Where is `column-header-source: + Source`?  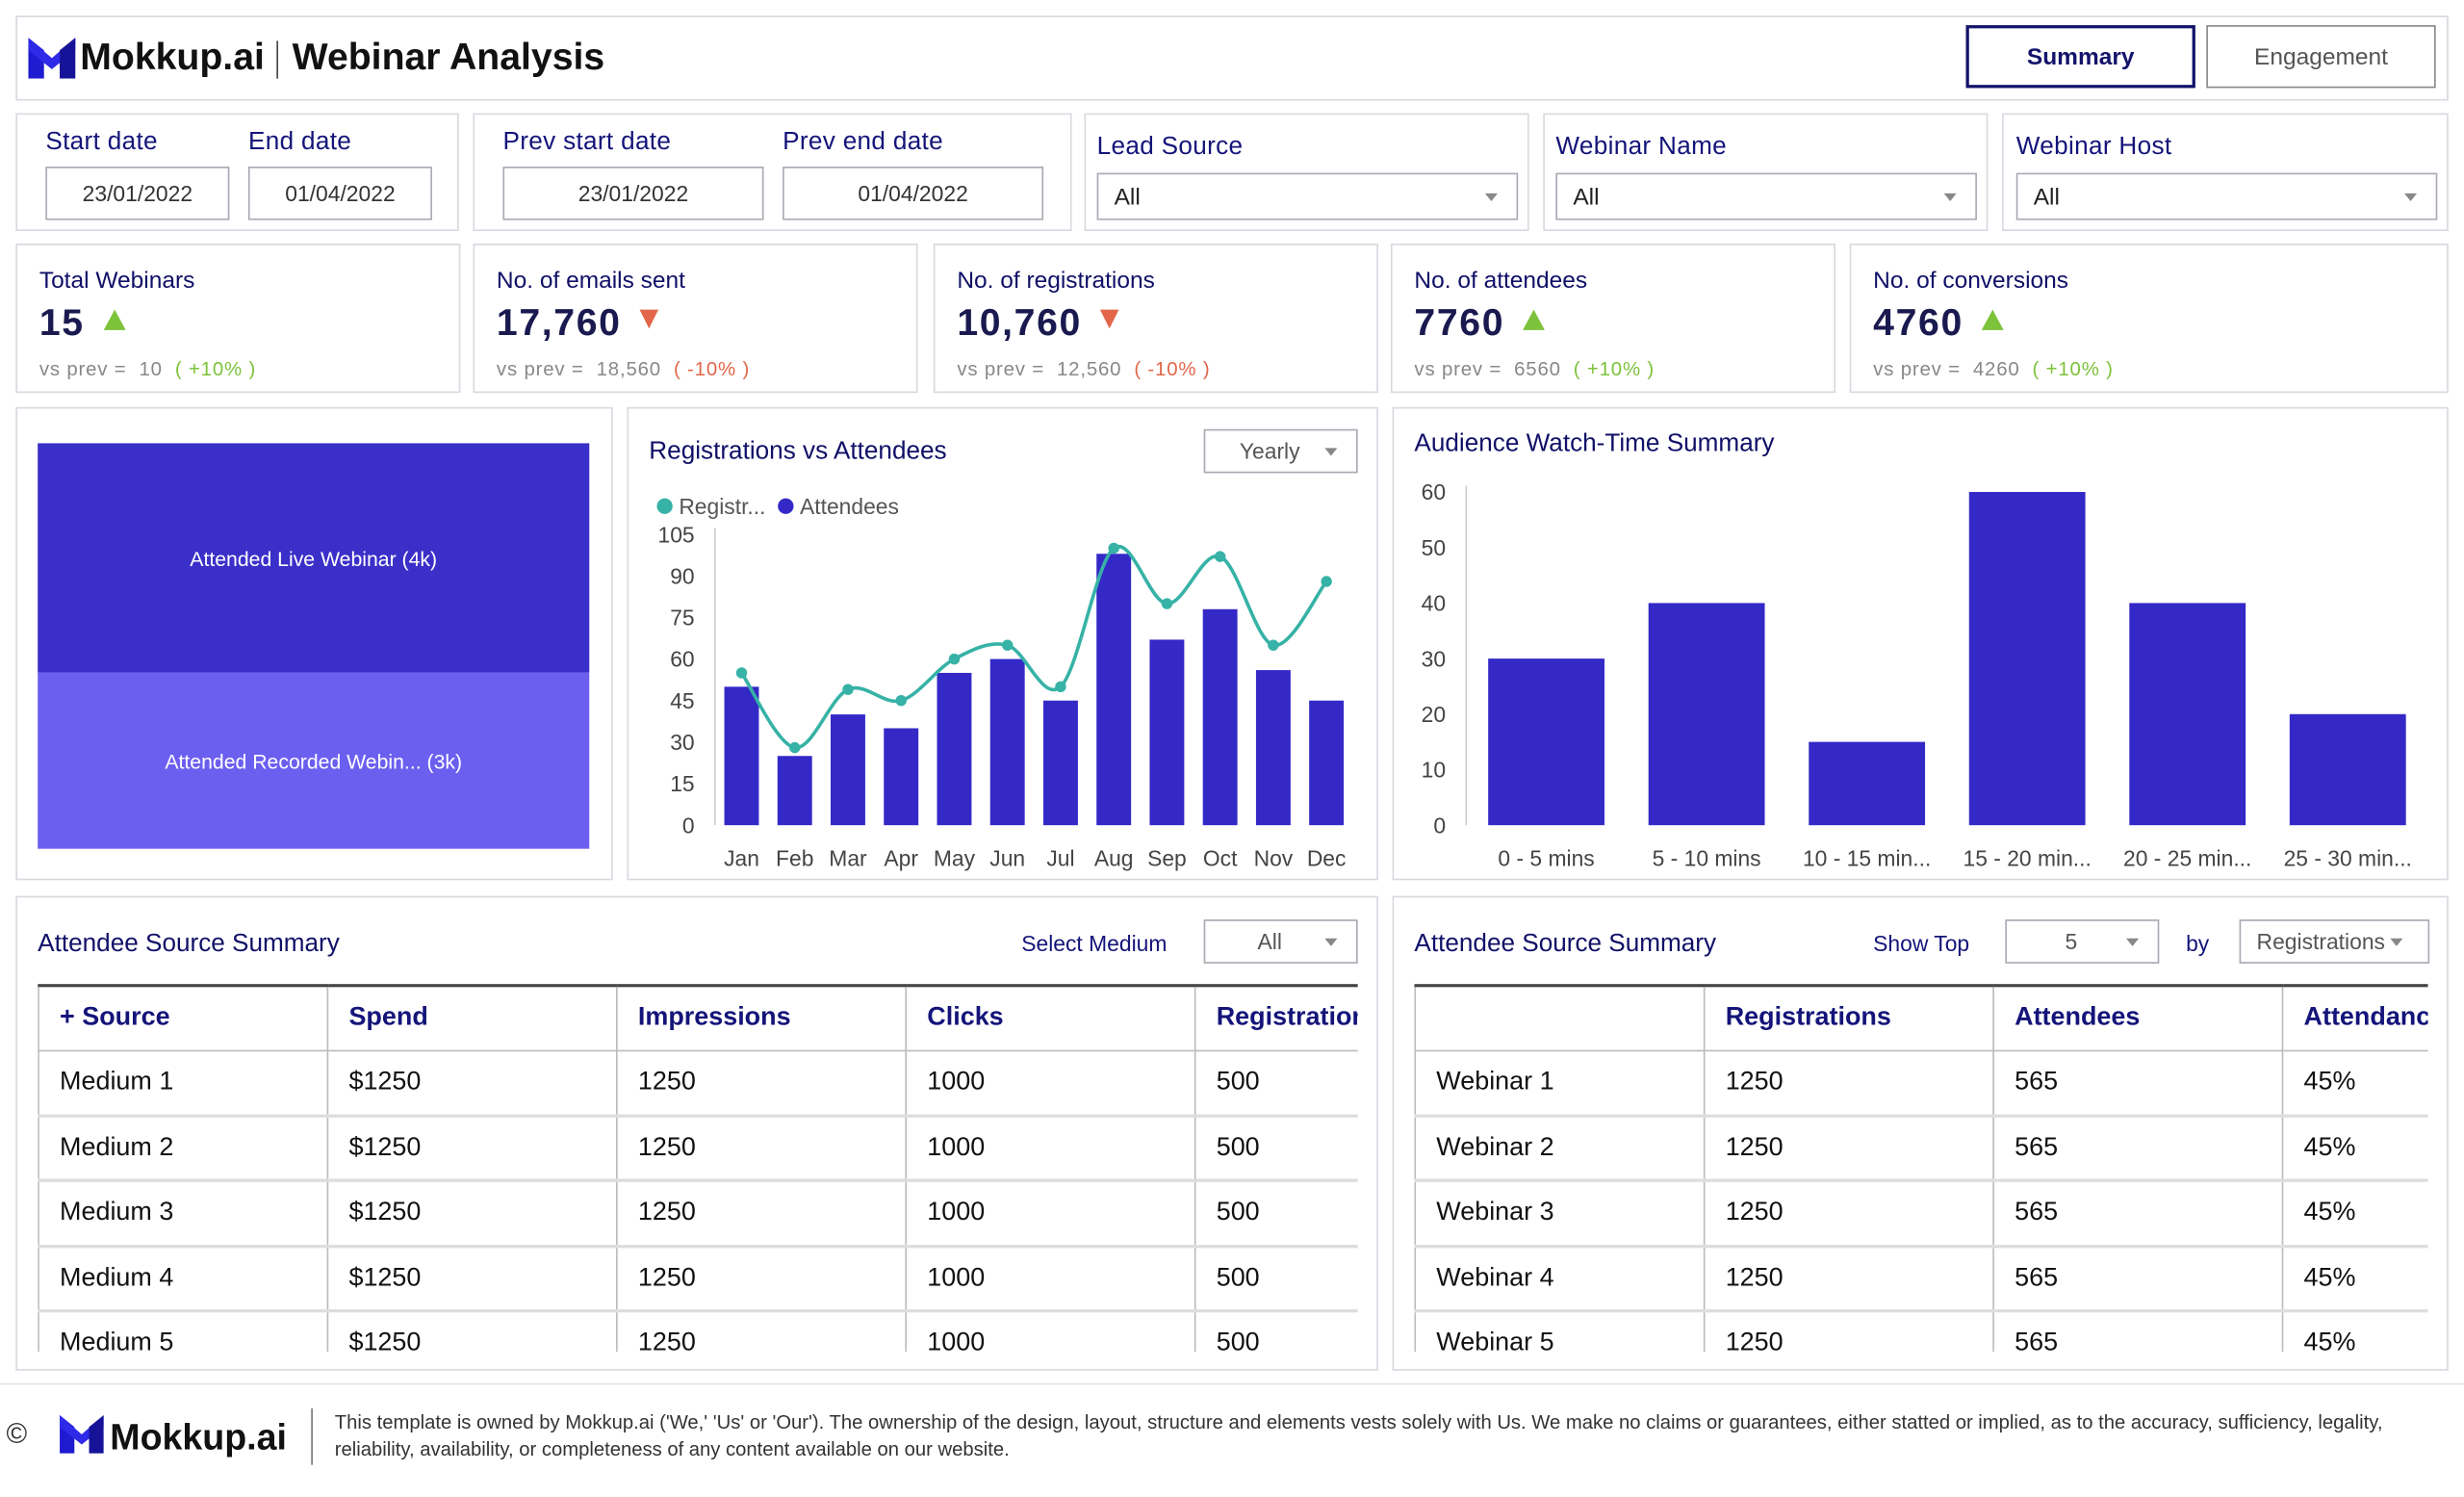 column-header-source: + Source is located at coordinates (183, 1017).